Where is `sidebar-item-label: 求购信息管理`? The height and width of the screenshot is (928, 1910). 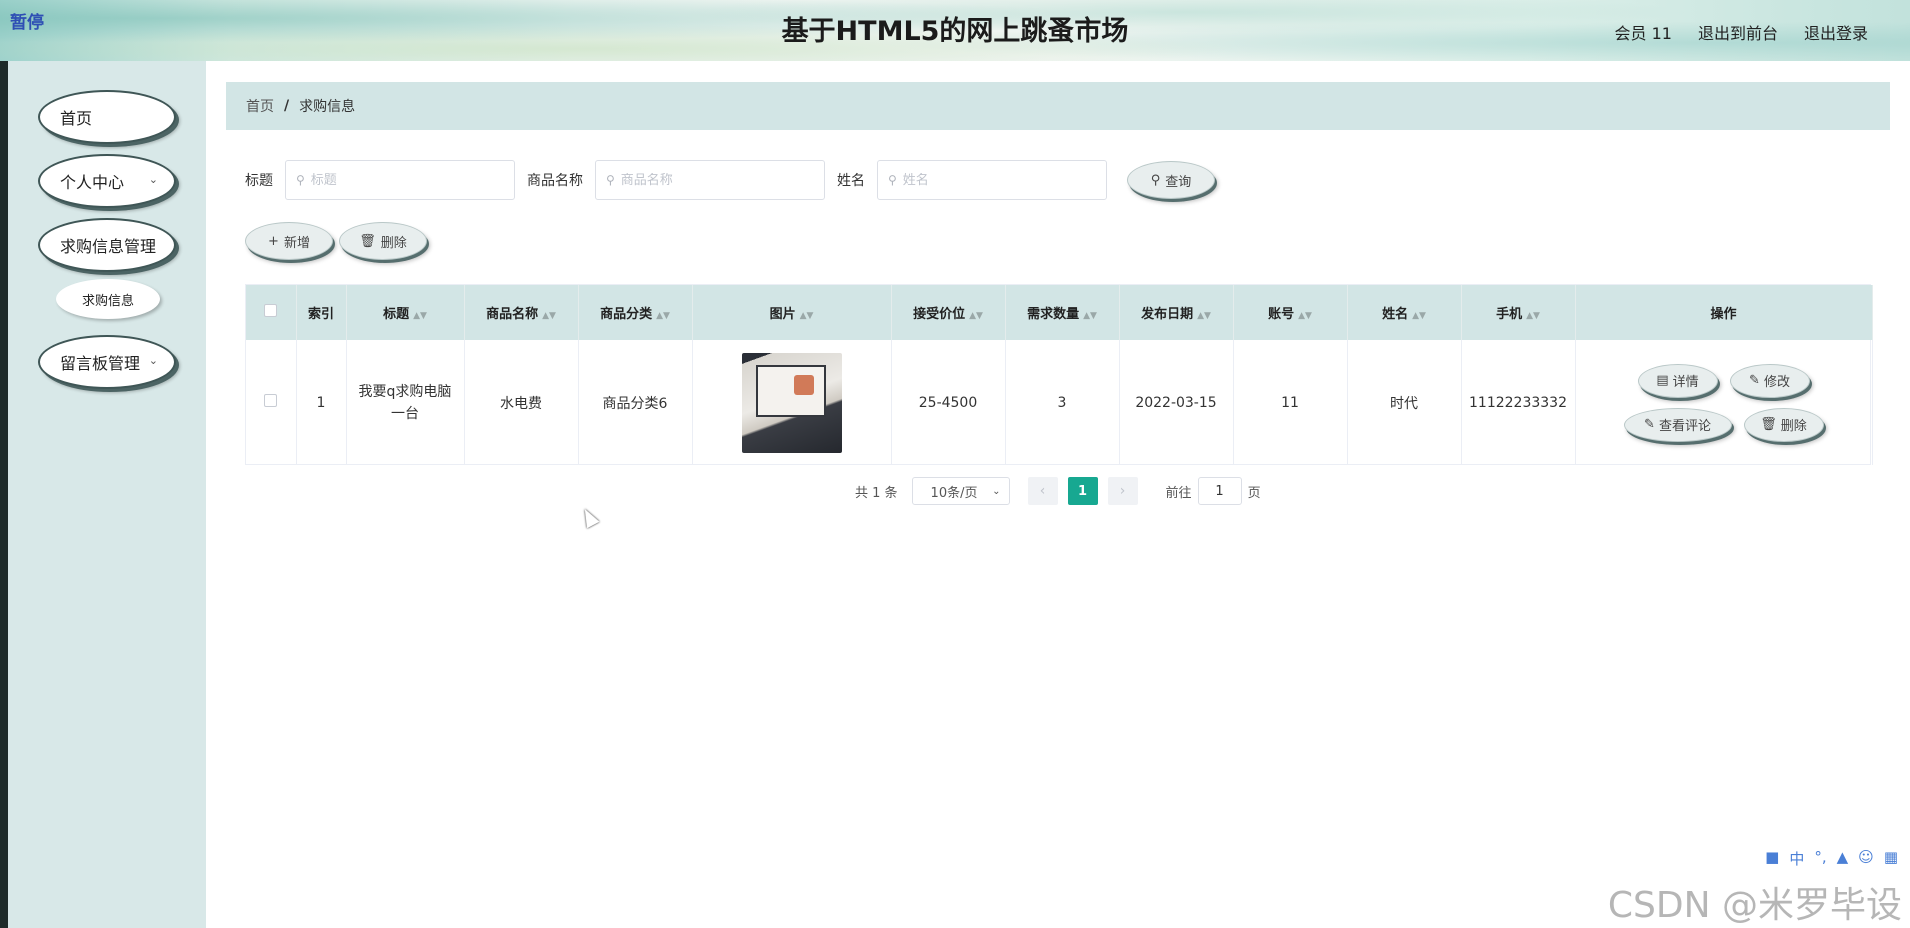
sidebar-item-label: 求购信息管理 is located at coordinates (108, 246).